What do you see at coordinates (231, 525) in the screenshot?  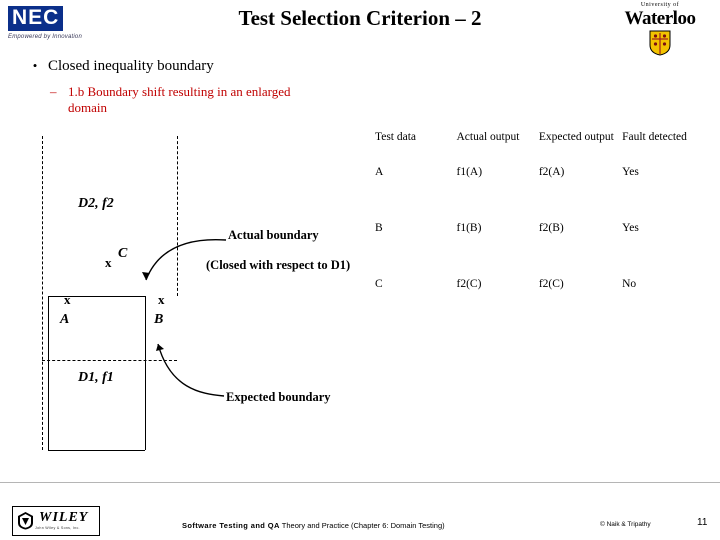 I see `footer-book-title: Software Testing and QA` at bounding box center [231, 525].